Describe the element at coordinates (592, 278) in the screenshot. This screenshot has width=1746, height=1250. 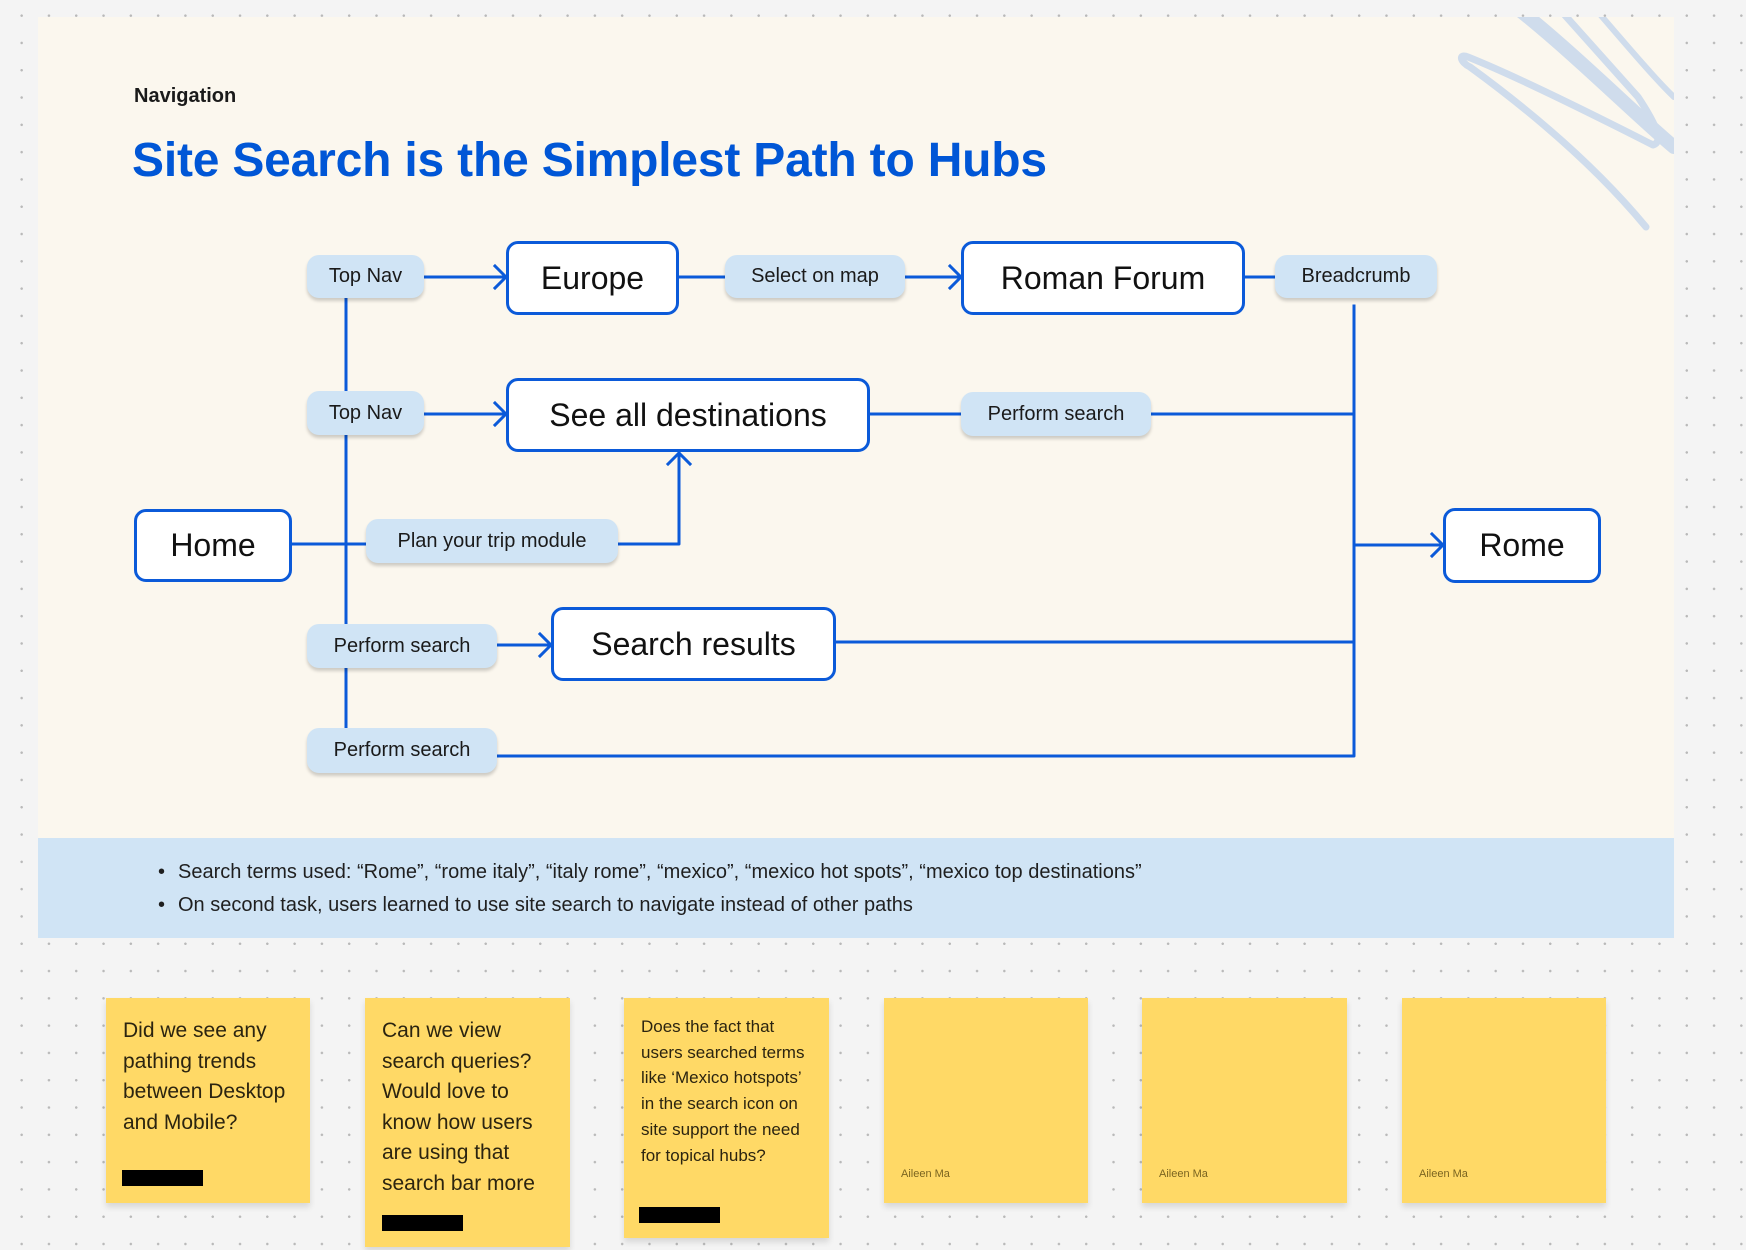
I see `node-europe: Europe` at that location.